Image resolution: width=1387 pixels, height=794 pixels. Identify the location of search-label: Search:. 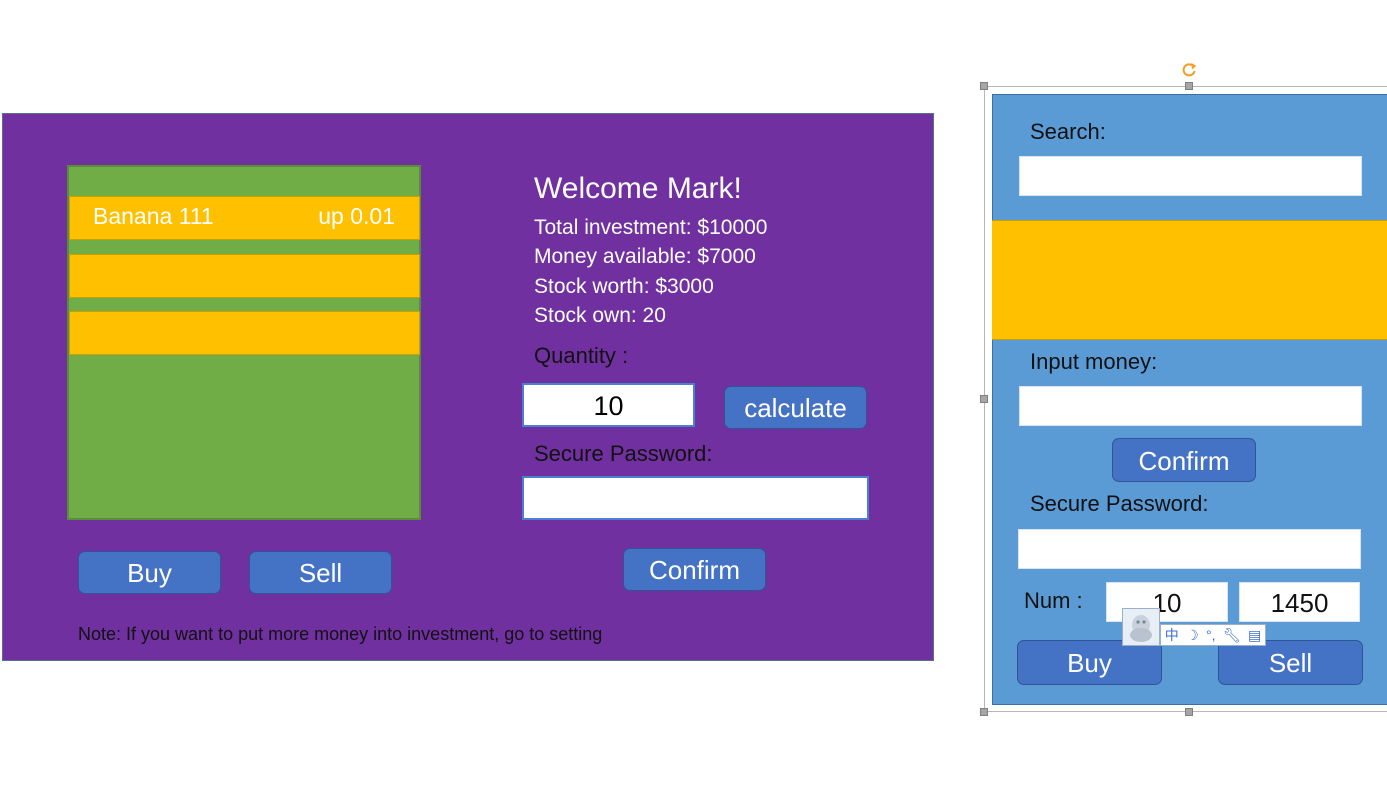
(1068, 131).